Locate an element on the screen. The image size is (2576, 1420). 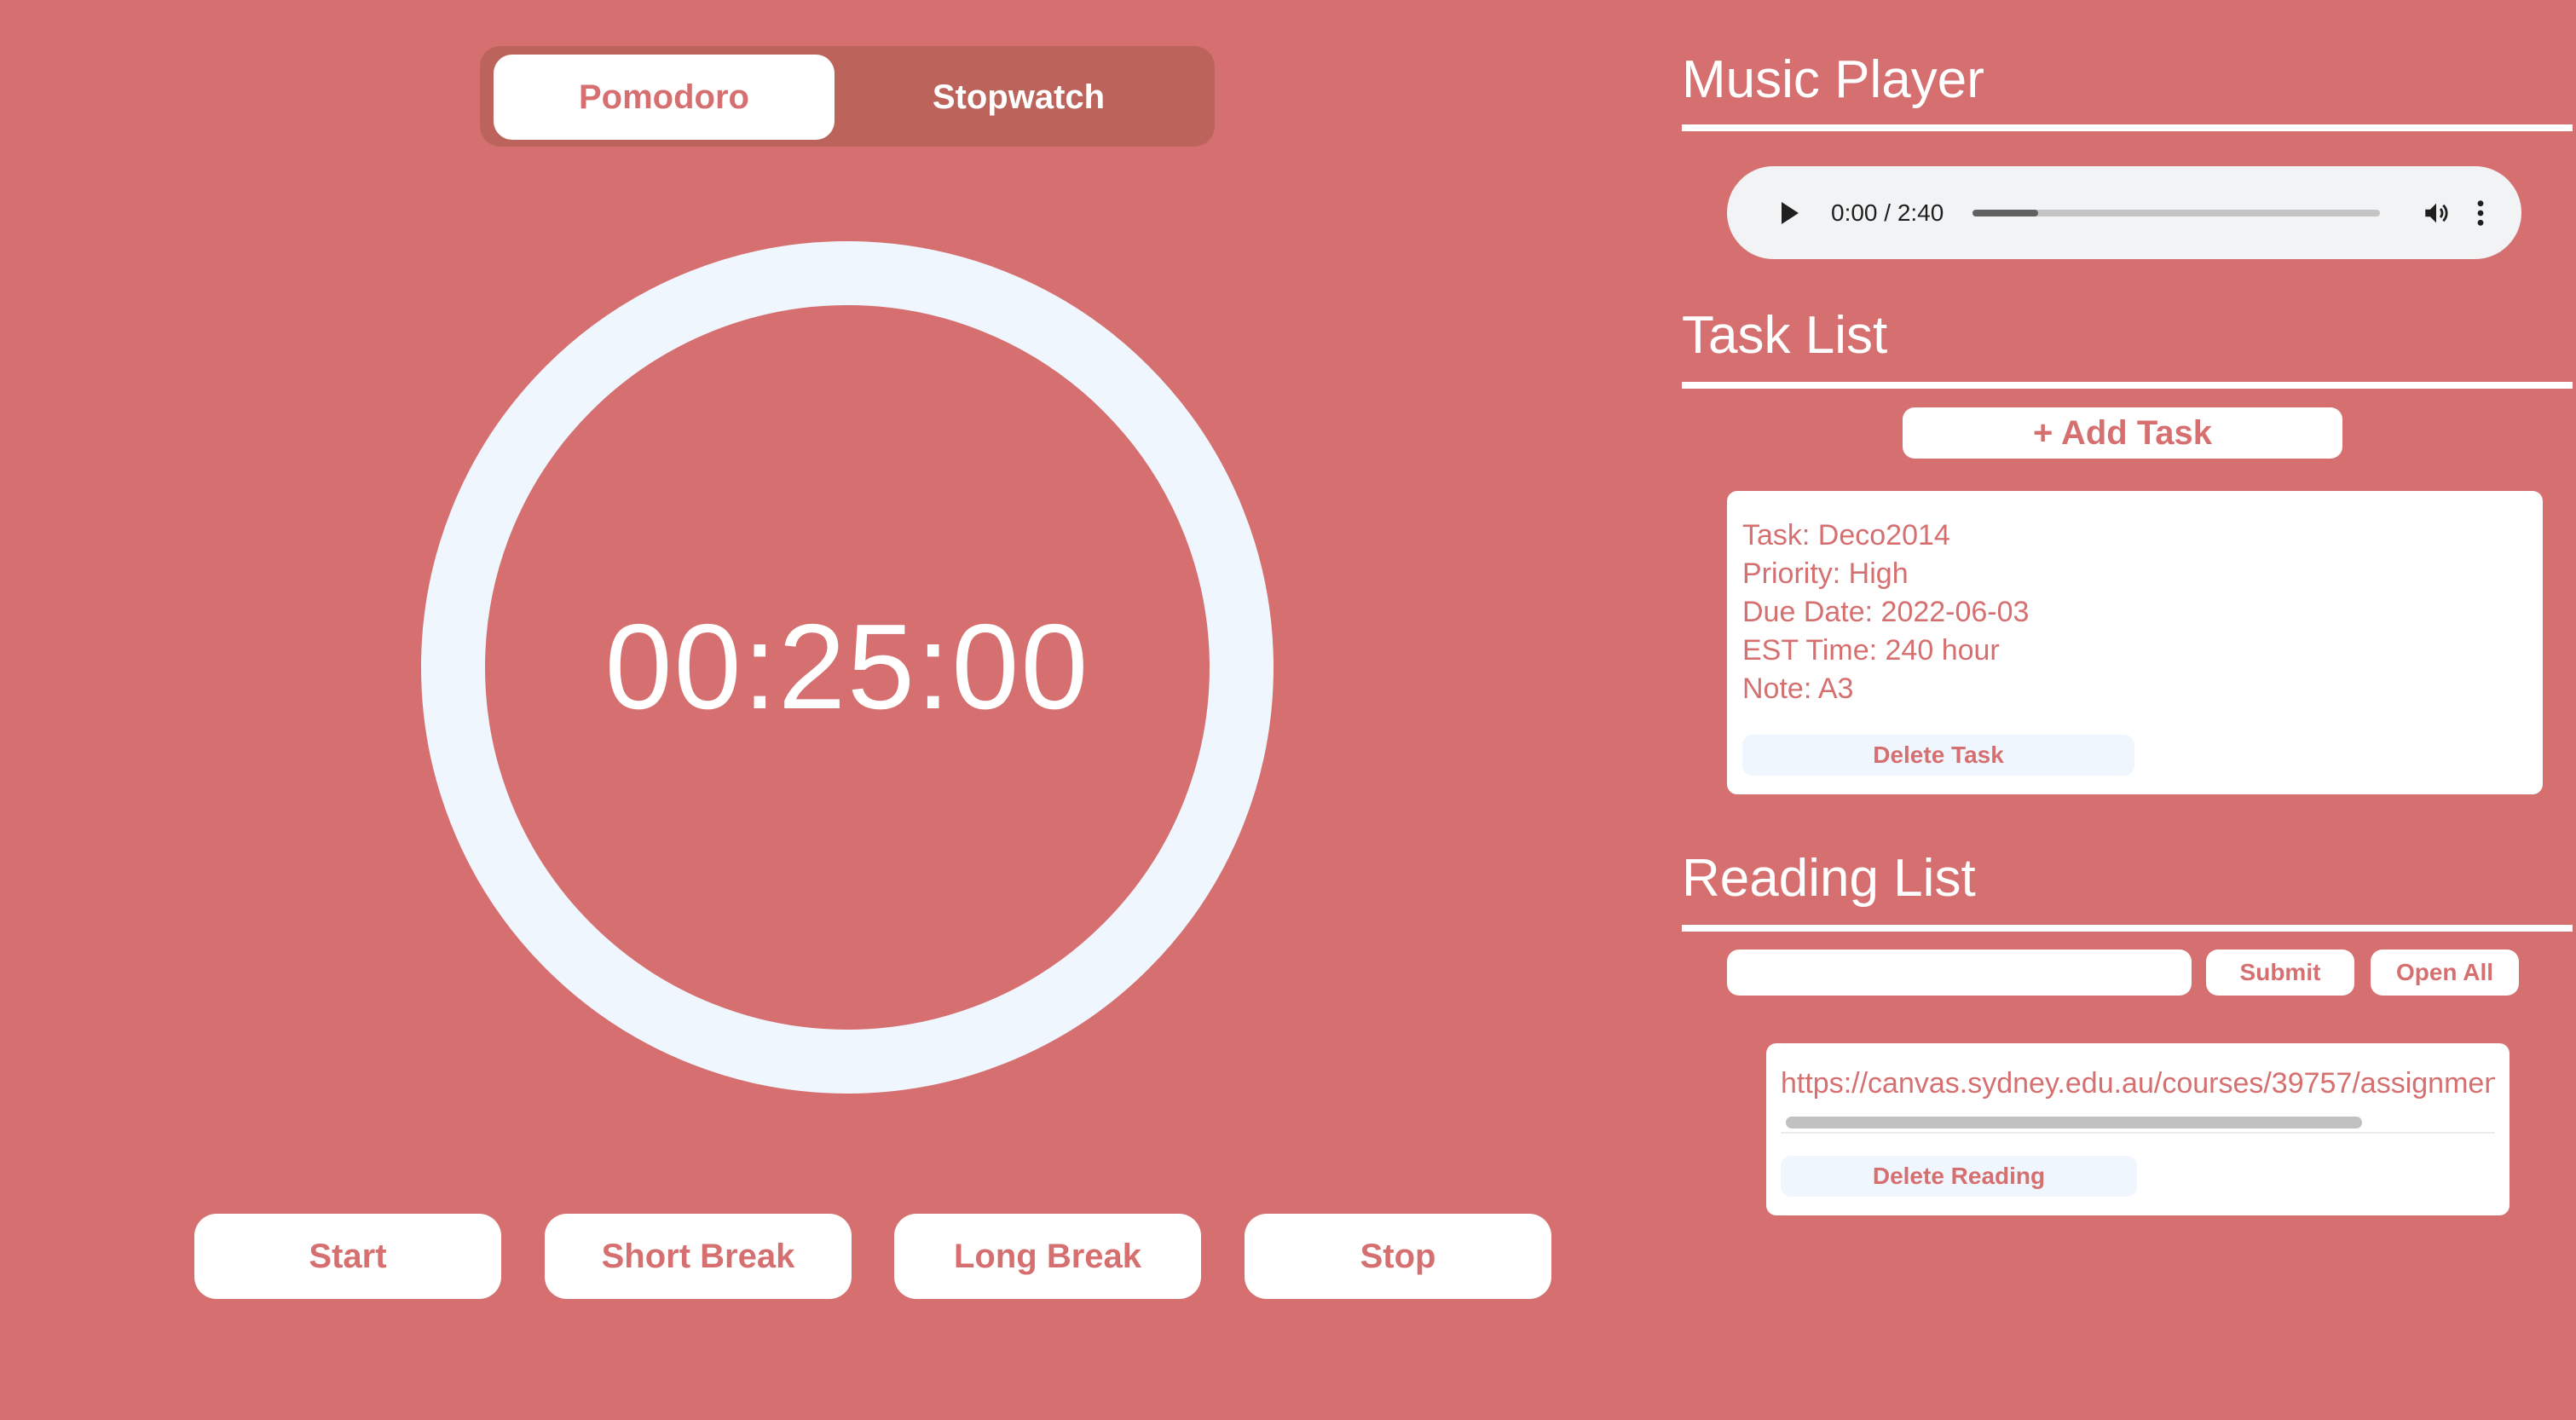
short-break-button: Short Break is located at coordinates (698, 1256).